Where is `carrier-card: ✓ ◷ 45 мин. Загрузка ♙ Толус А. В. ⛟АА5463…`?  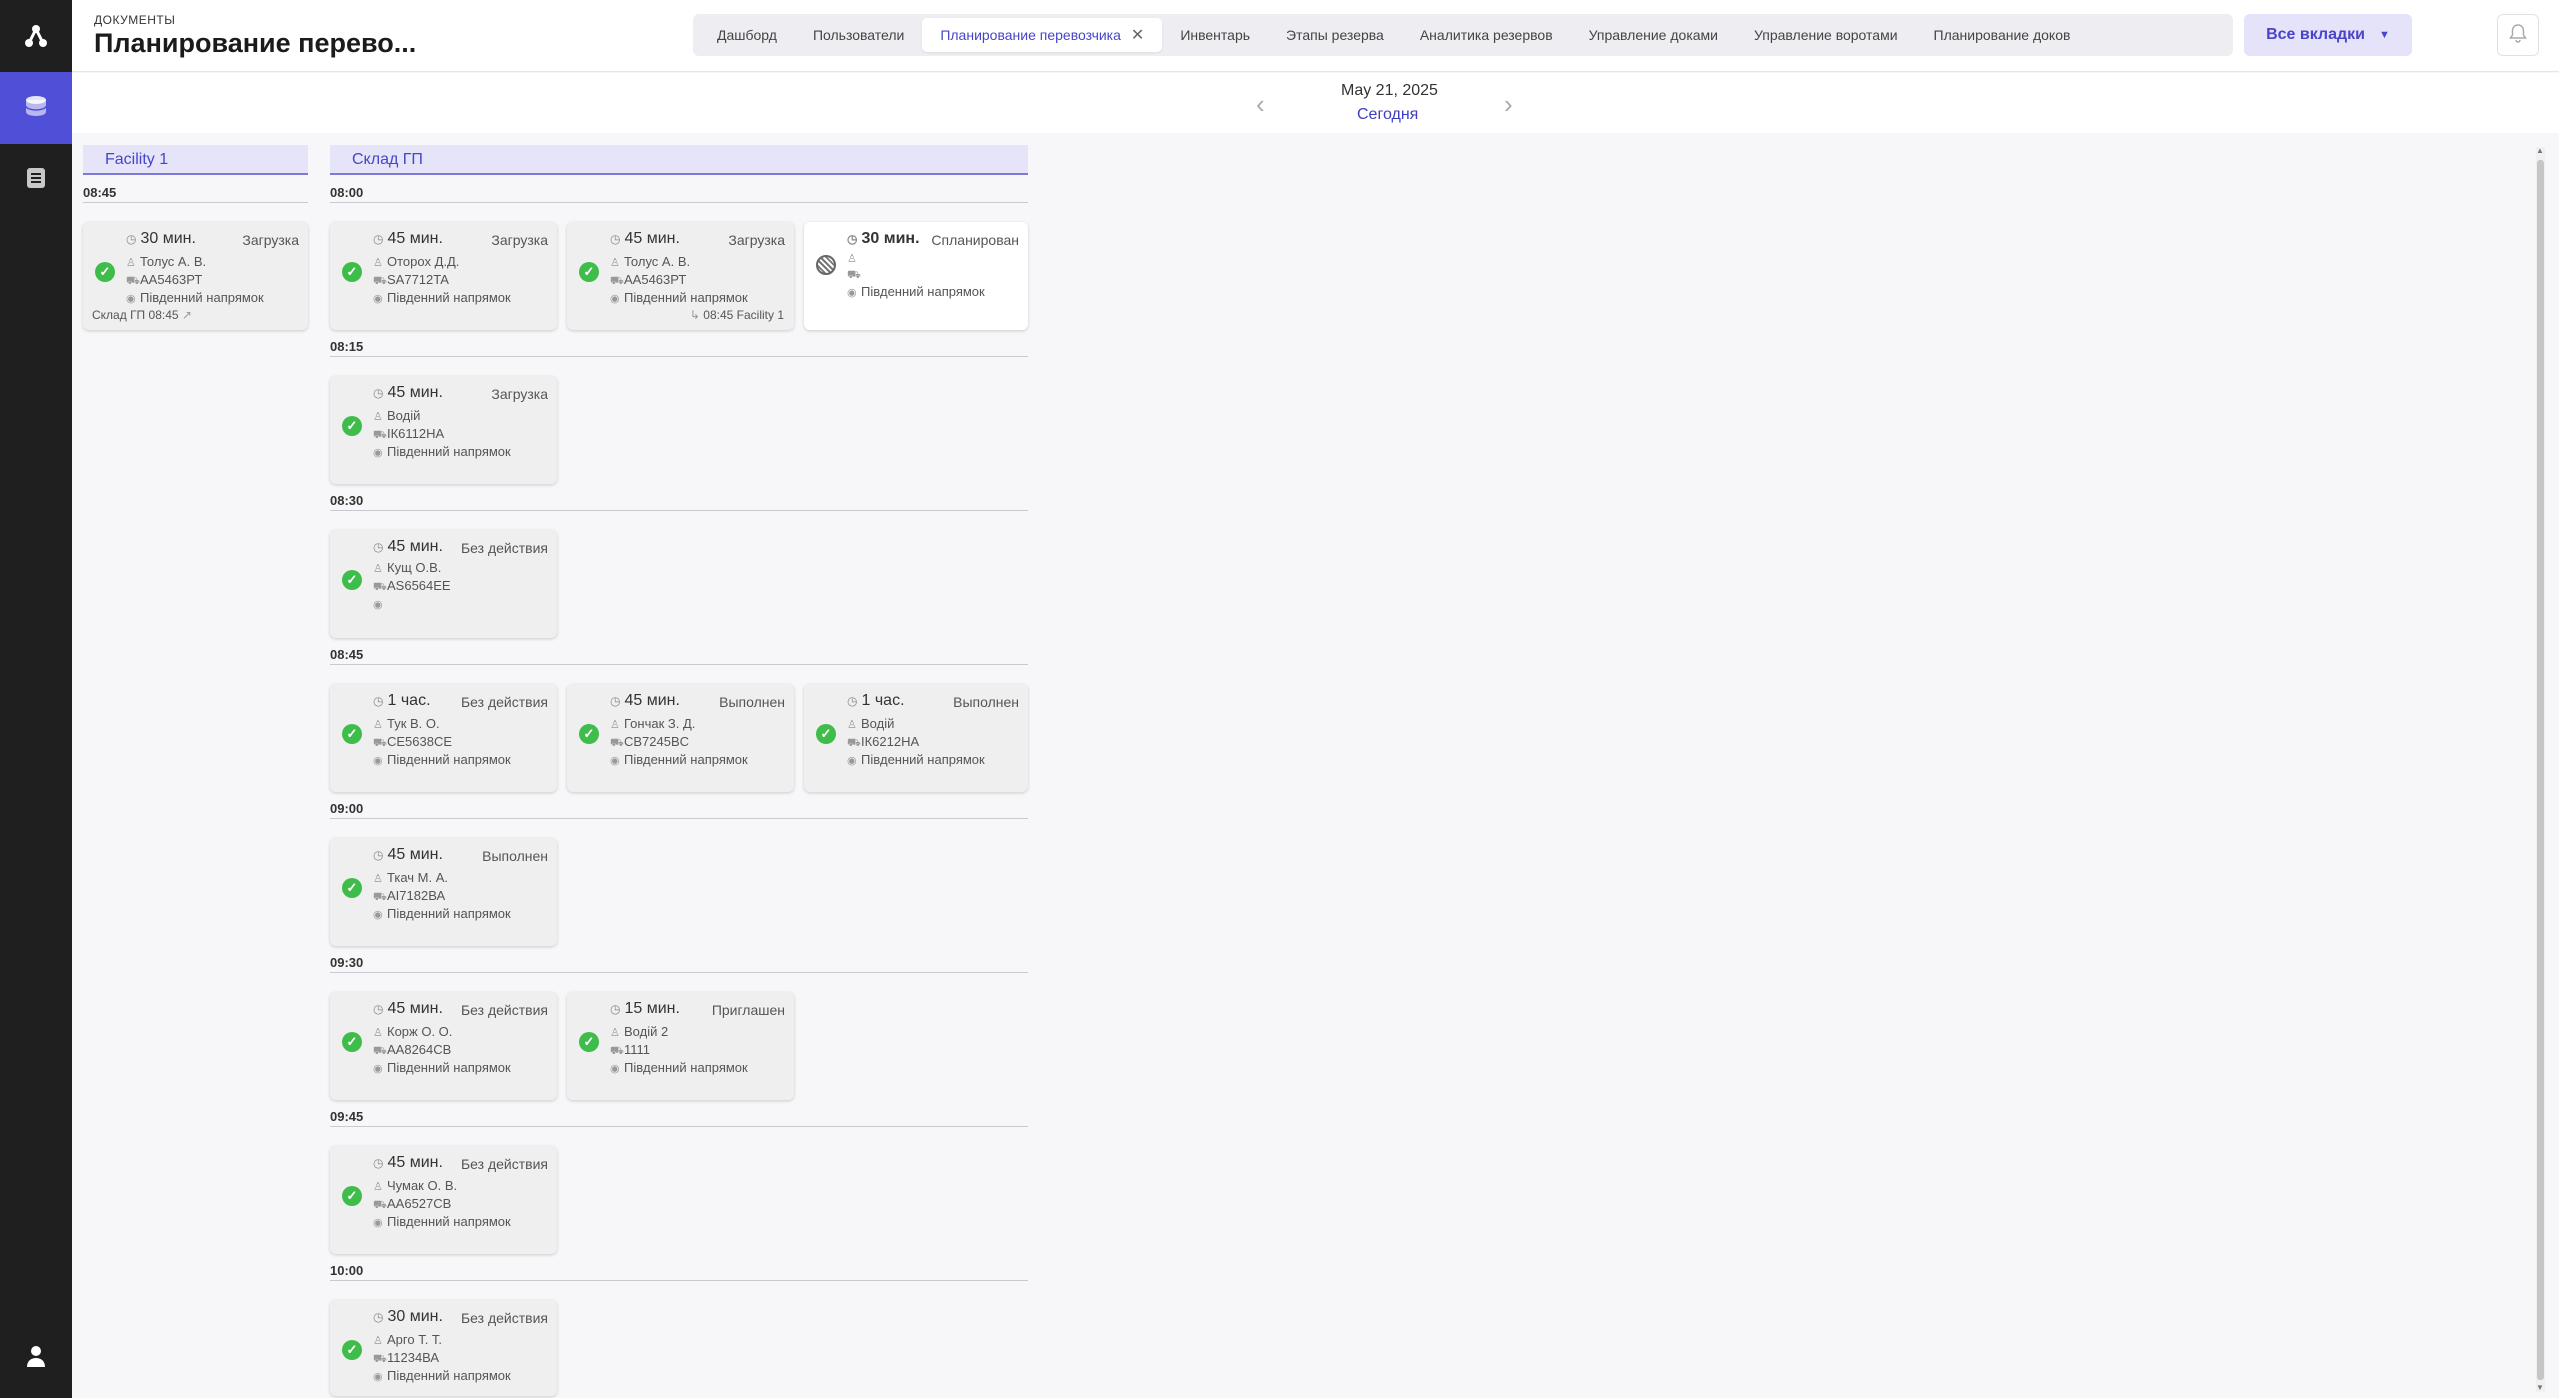 carrier-card: ✓ ◷ 45 мин. Загрузка ♙ Толус А. В. ⛟АА5463… is located at coordinates (680, 276).